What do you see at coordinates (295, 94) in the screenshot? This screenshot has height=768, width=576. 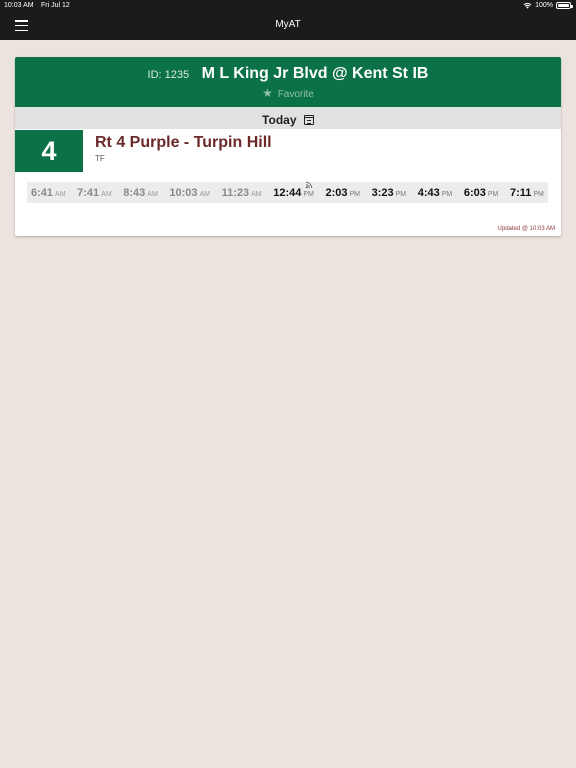 I see `favorite-label: Favorite` at bounding box center [295, 94].